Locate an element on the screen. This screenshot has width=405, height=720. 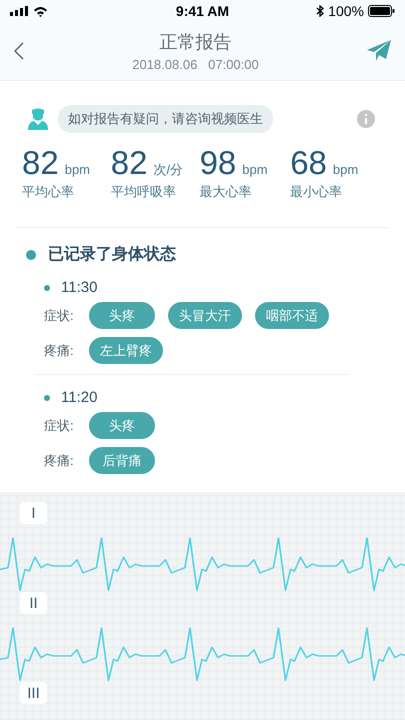
symptom-tag: 头冒大汗 is located at coordinates (205, 316).